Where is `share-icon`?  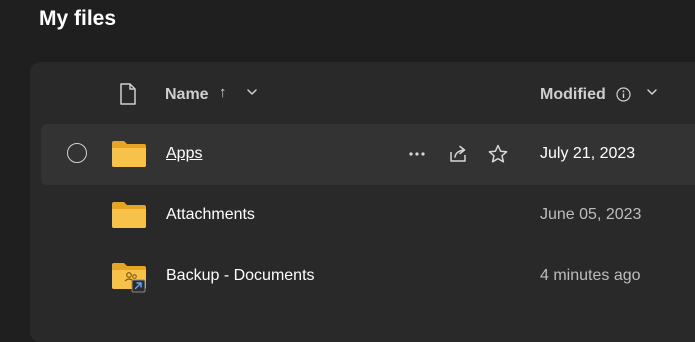 share-icon is located at coordinates (458, 154).